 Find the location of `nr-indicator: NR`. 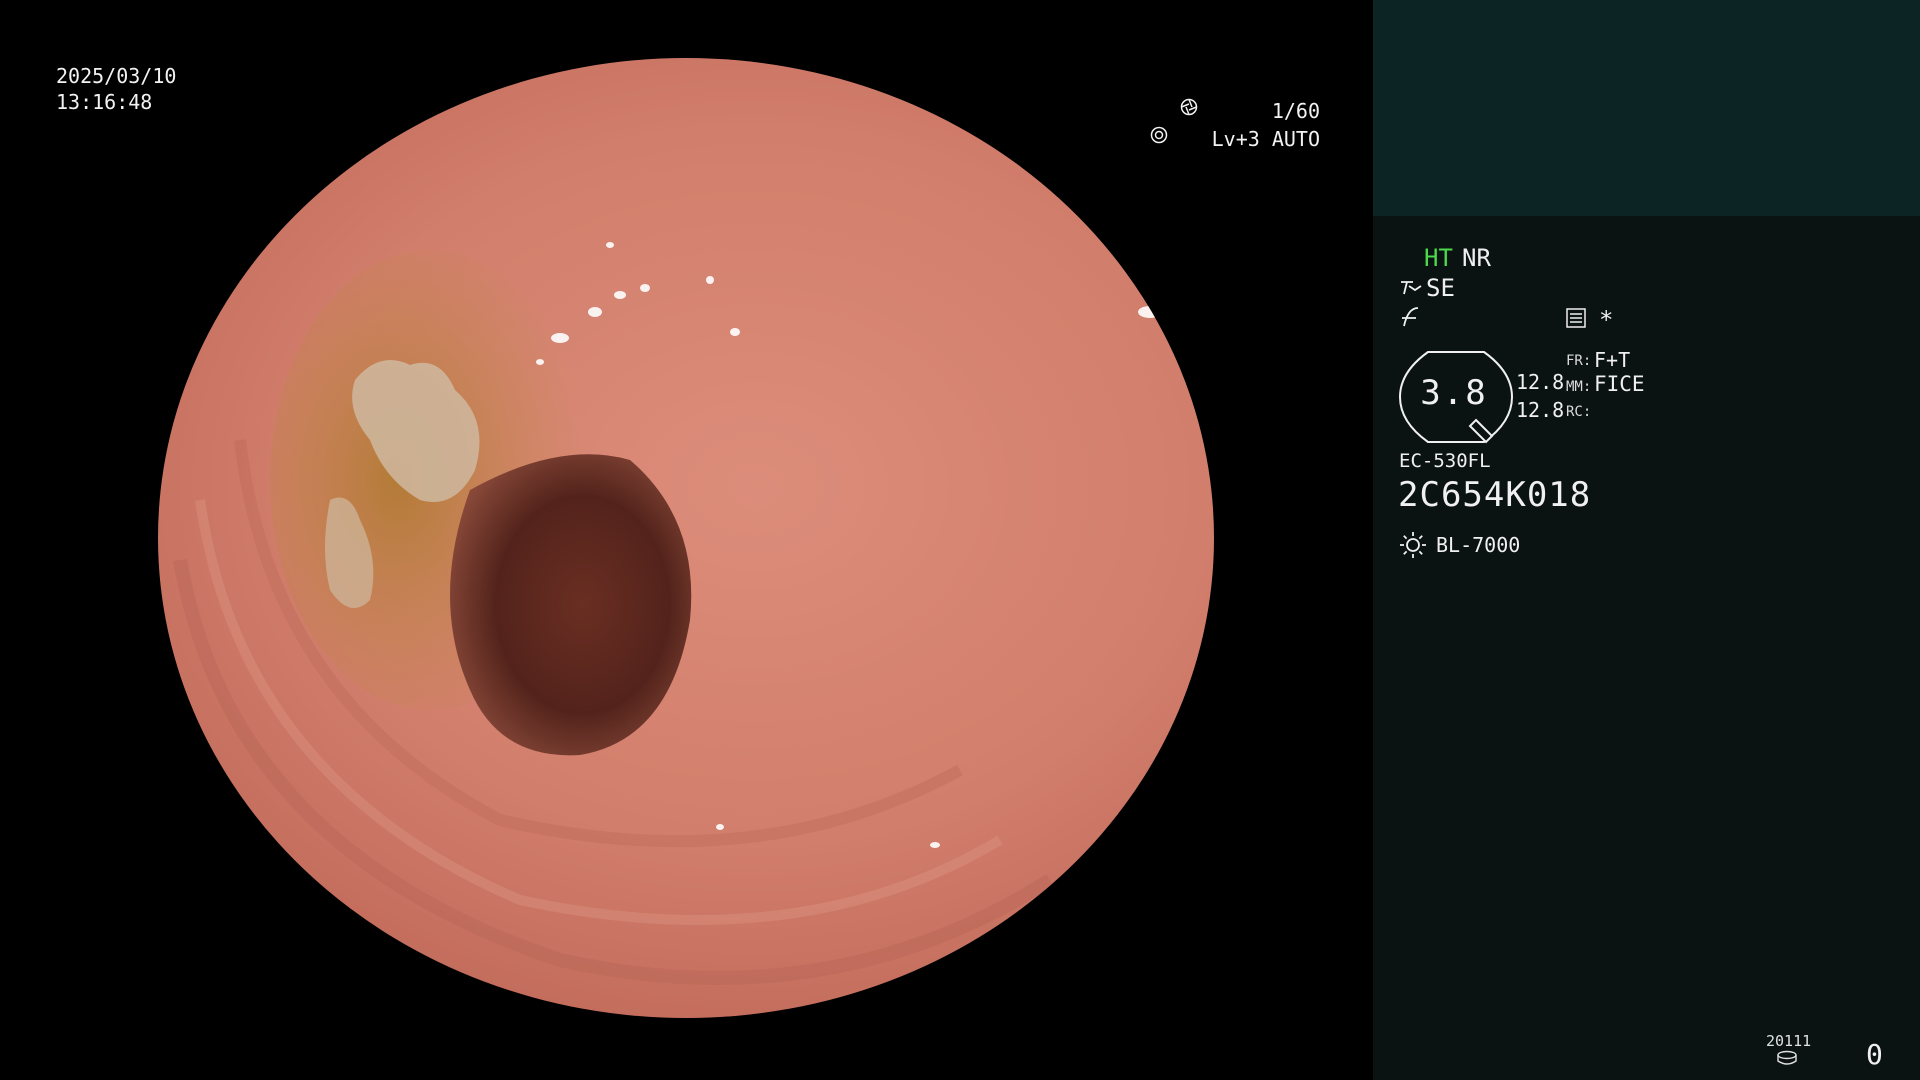

nr-indicator: NR is located at coordinates (1476, 258).